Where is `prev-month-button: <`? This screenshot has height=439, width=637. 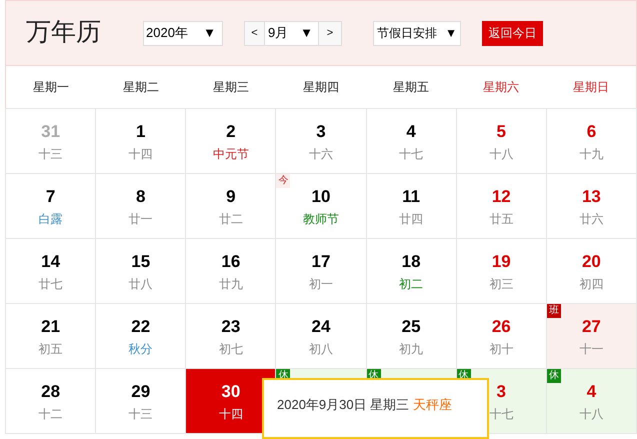 prev-month-button: < is located at coordinates (254, 33).